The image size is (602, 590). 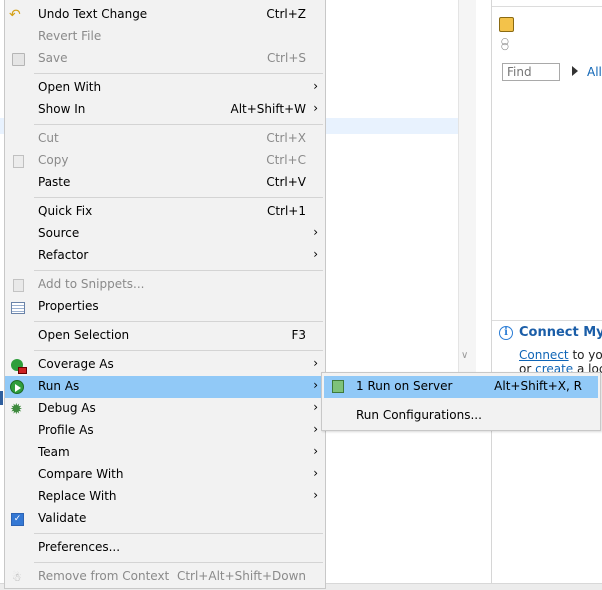 I want to click on menu-item-debug-as: ✹ Debug As ›, so click(x=165, y=409).